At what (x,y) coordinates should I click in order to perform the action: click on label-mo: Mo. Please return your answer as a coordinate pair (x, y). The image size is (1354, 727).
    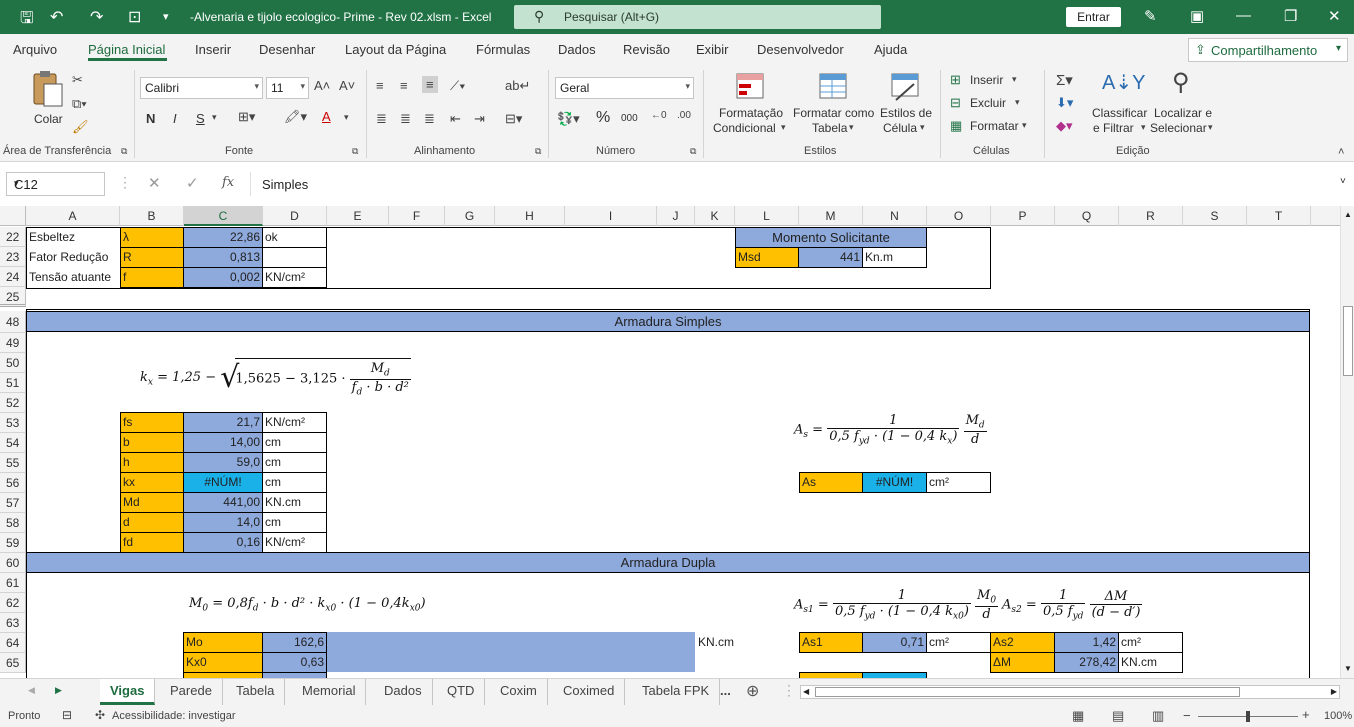
    Looking at the image, I should click on (223, 642).